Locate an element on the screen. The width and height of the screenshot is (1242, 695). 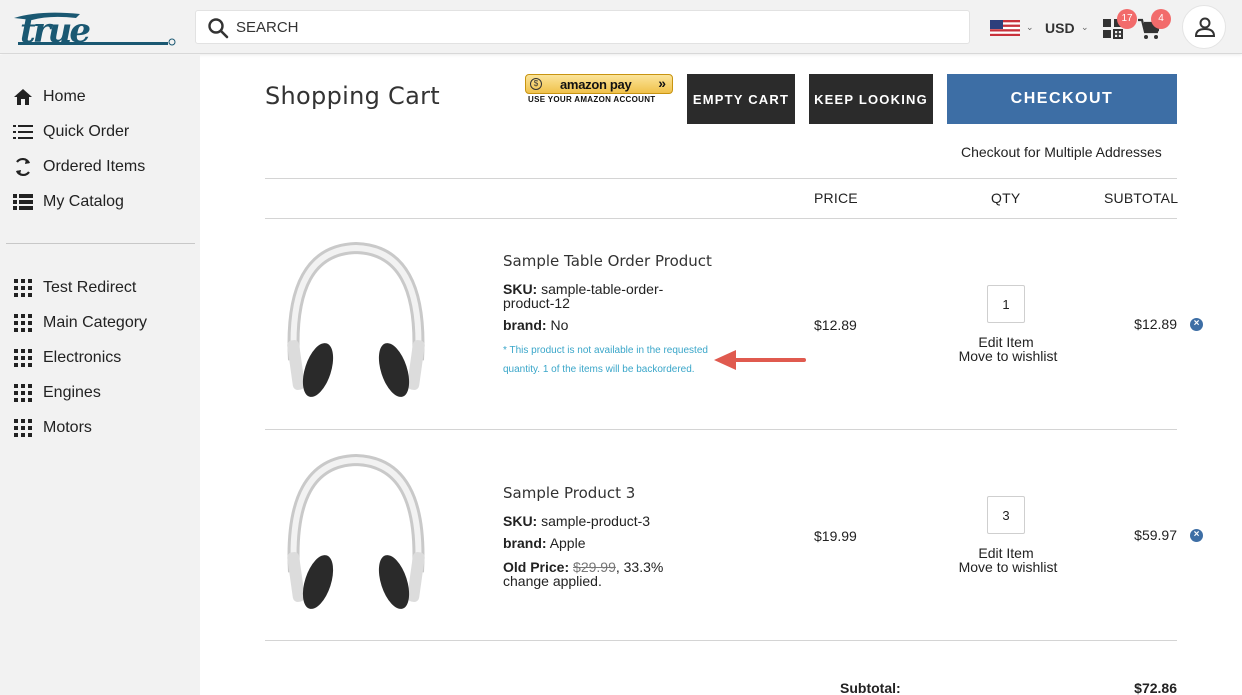
sidebar-divider is located at coordinates (100, 243).